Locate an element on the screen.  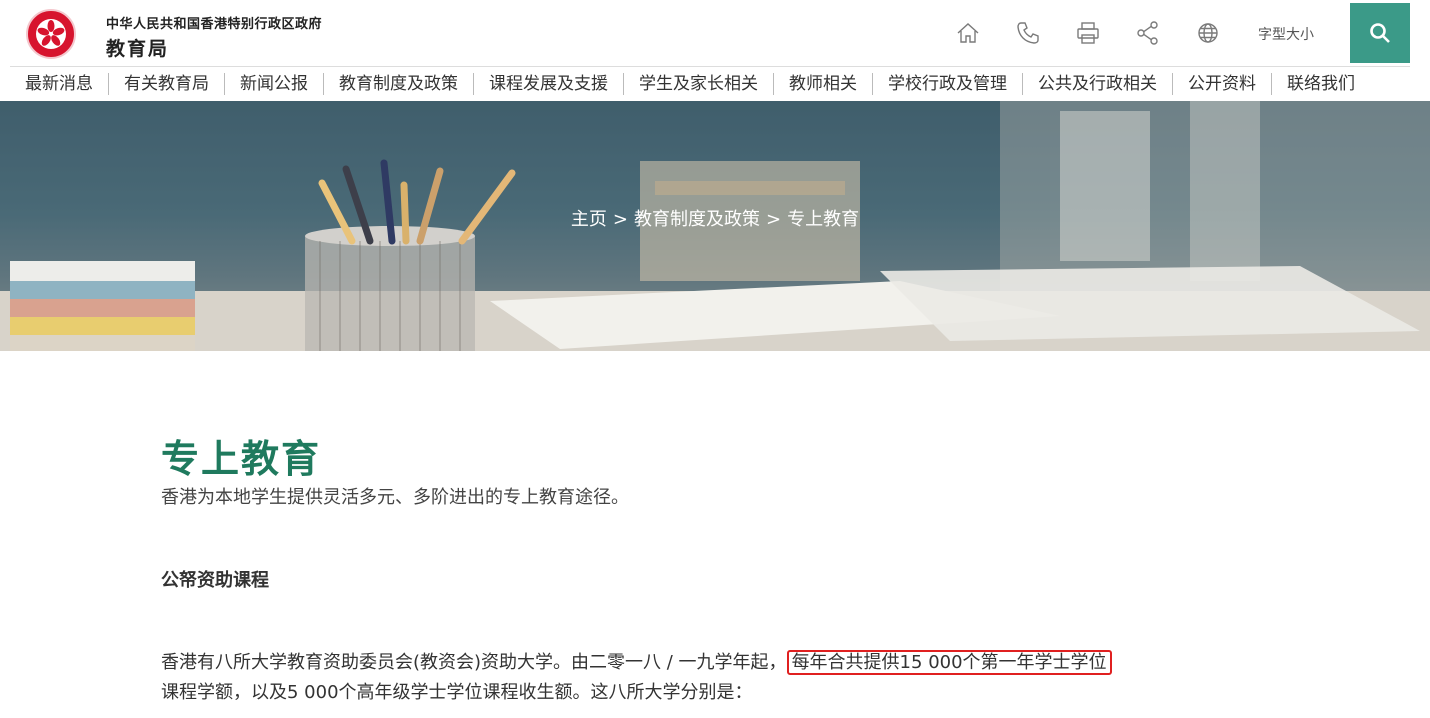
breadcrumb-parent-link: 教育制度及政策 is located at coordinates (697, 219).